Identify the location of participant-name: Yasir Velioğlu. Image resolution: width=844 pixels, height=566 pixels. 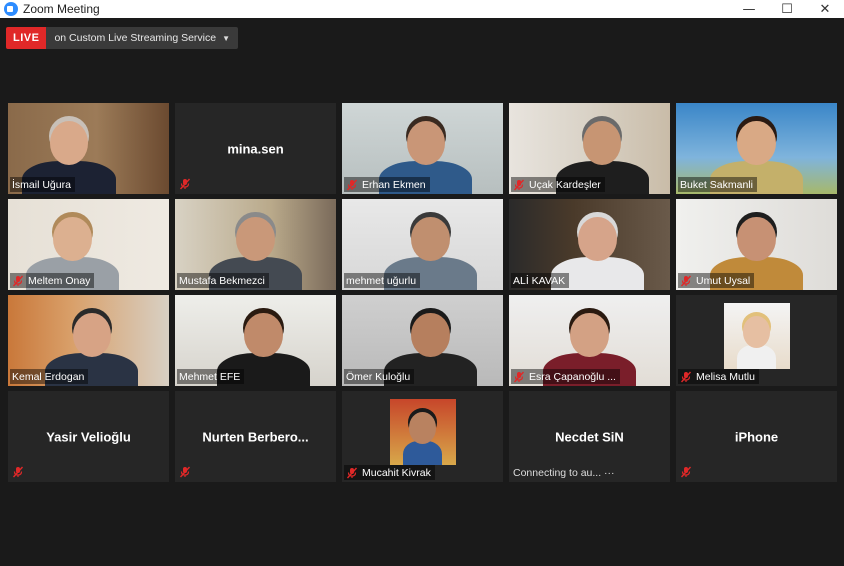
(88, 436).